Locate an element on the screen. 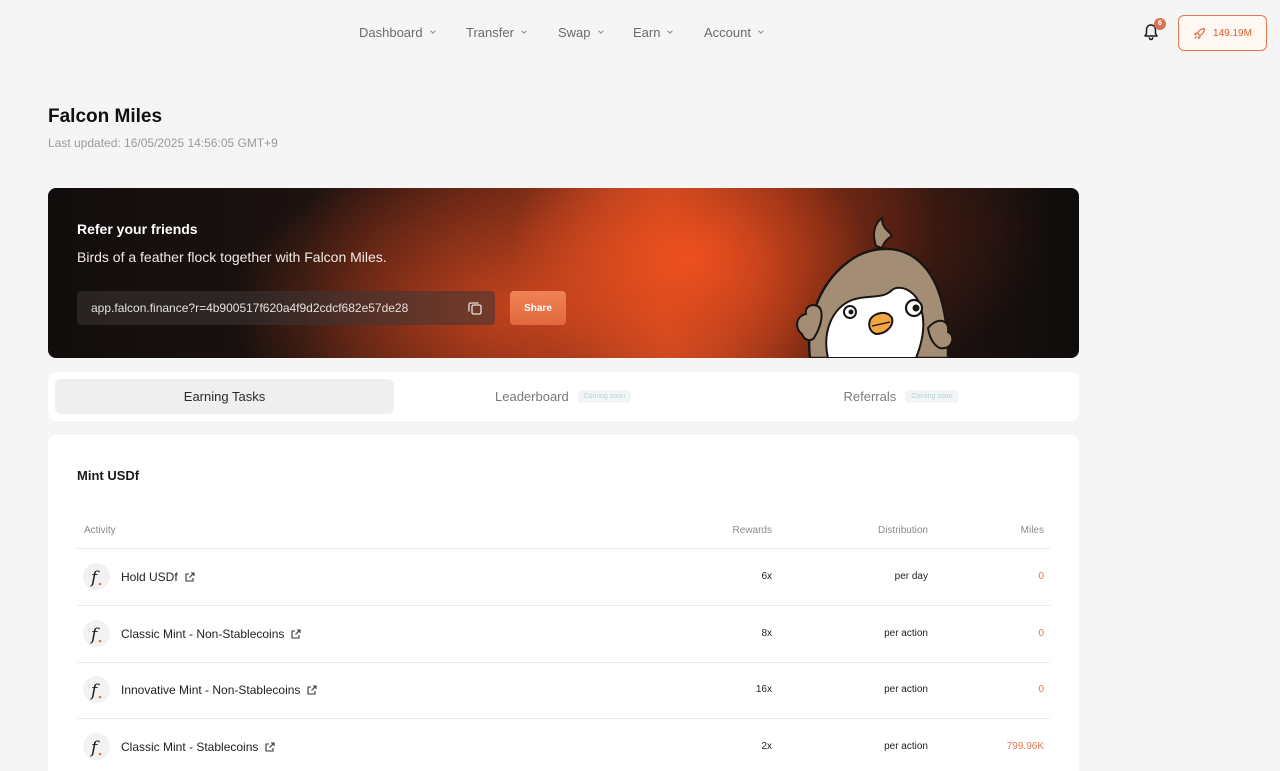 Image resolution: width=1280 pixels, height=771 pixels. activity-link: Hold USDf is located at coordinates (158, 577).